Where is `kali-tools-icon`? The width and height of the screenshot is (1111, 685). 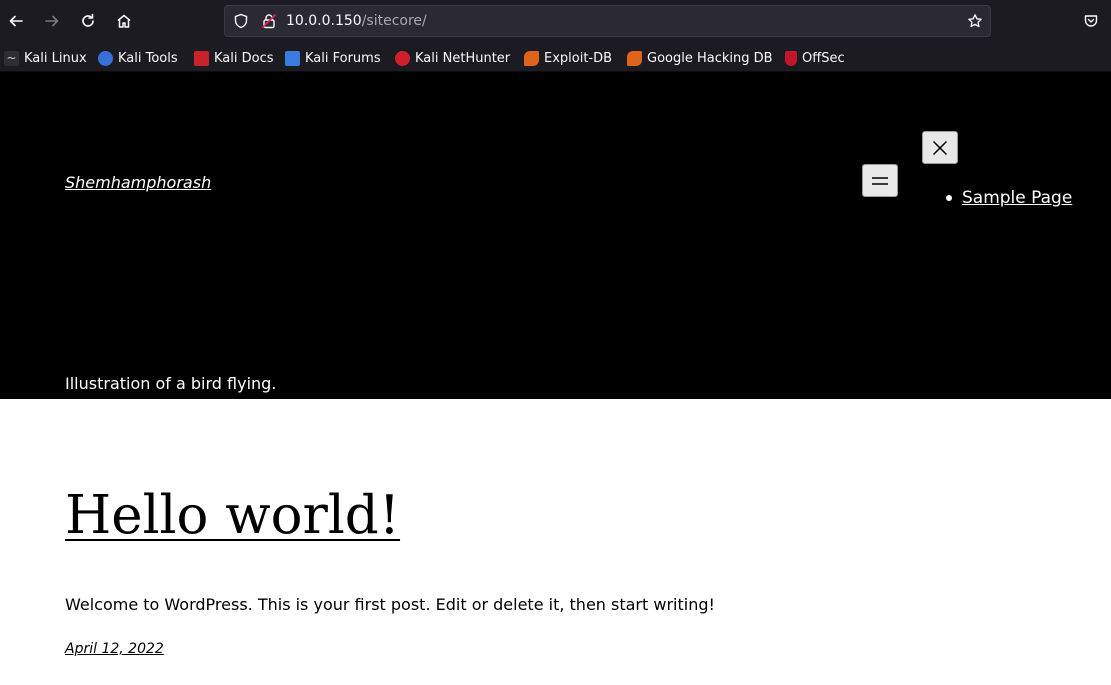
kali-tools-icon is located at coordinates (105, 58).